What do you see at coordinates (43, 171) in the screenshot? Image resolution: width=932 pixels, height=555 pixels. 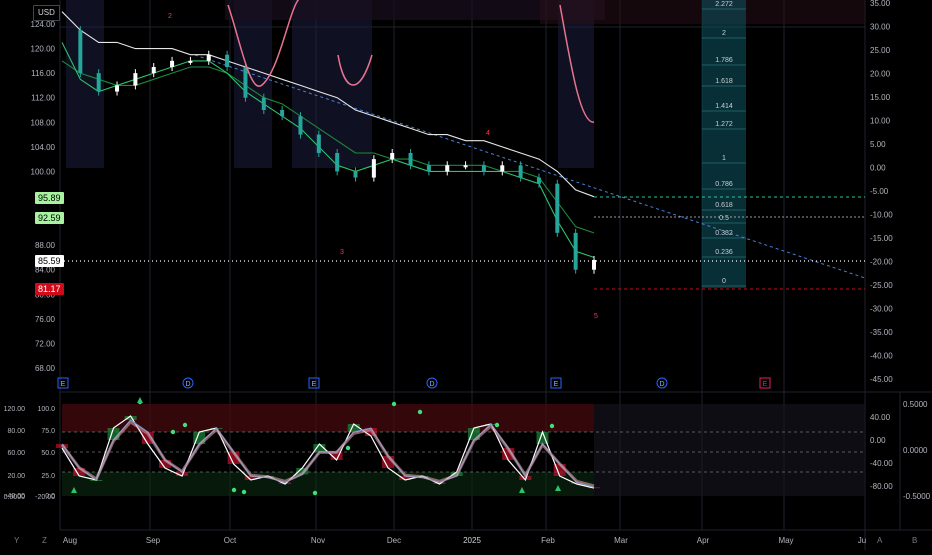 I see `price-axis-100.00: 100.00` at bounding box center [43, 171].